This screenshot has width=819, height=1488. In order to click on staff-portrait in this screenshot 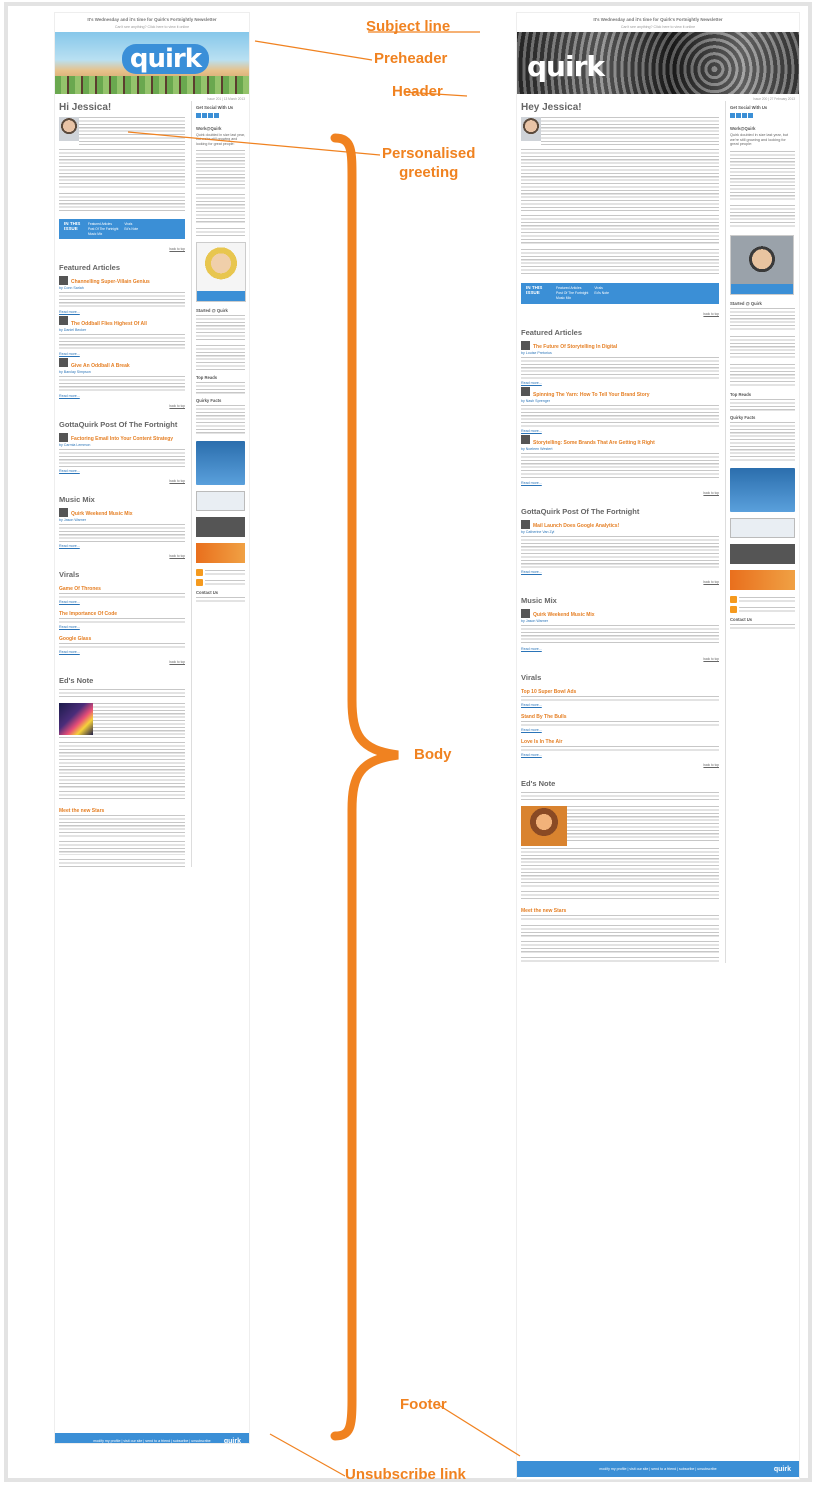, I will do `click(221, 272)`.